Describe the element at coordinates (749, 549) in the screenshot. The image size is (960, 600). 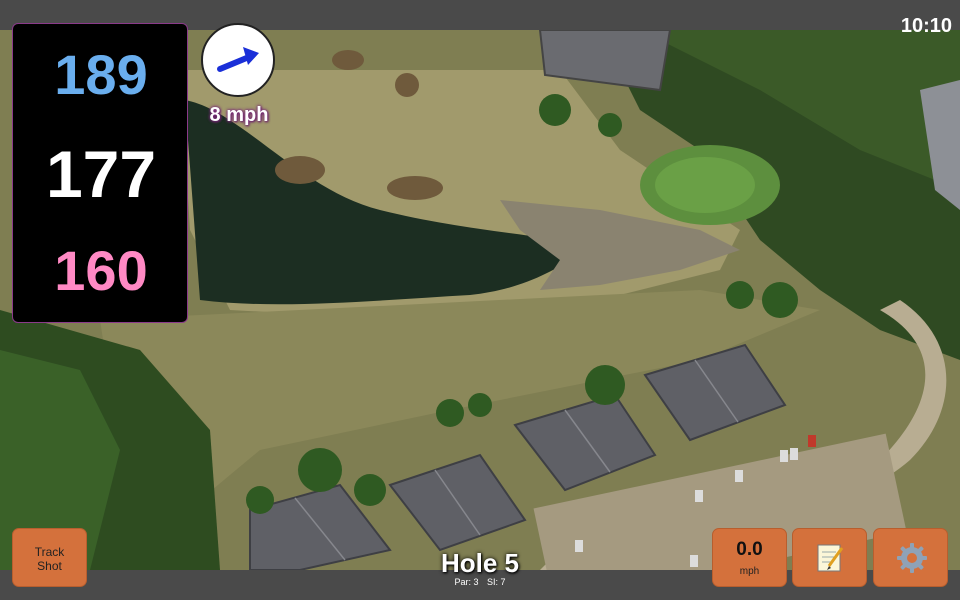
I see `speed-value: 0.0` at that location.